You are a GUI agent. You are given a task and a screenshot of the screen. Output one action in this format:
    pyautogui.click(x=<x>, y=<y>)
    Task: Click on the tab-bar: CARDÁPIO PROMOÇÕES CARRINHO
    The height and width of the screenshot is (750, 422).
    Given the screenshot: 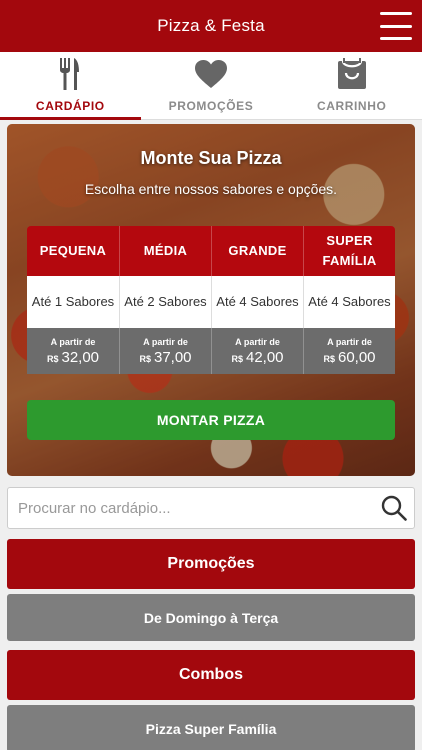 What is the action you would take?
    pyautogui.click(x=211, y=86)
    